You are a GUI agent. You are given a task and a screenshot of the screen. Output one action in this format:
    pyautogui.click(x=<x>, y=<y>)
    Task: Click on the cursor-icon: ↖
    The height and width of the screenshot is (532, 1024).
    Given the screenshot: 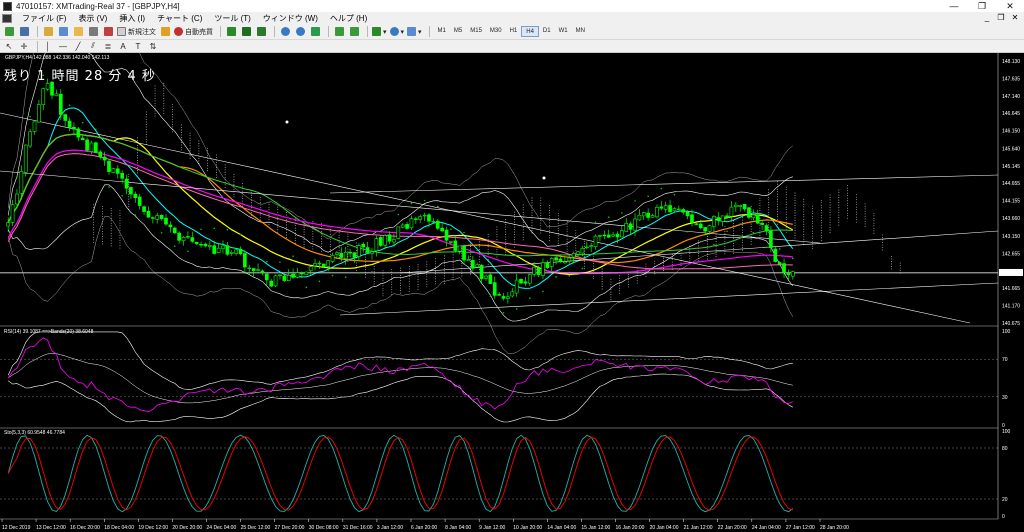 What is the action you would take?
    pyautogui.click(x=9, y=46)
    